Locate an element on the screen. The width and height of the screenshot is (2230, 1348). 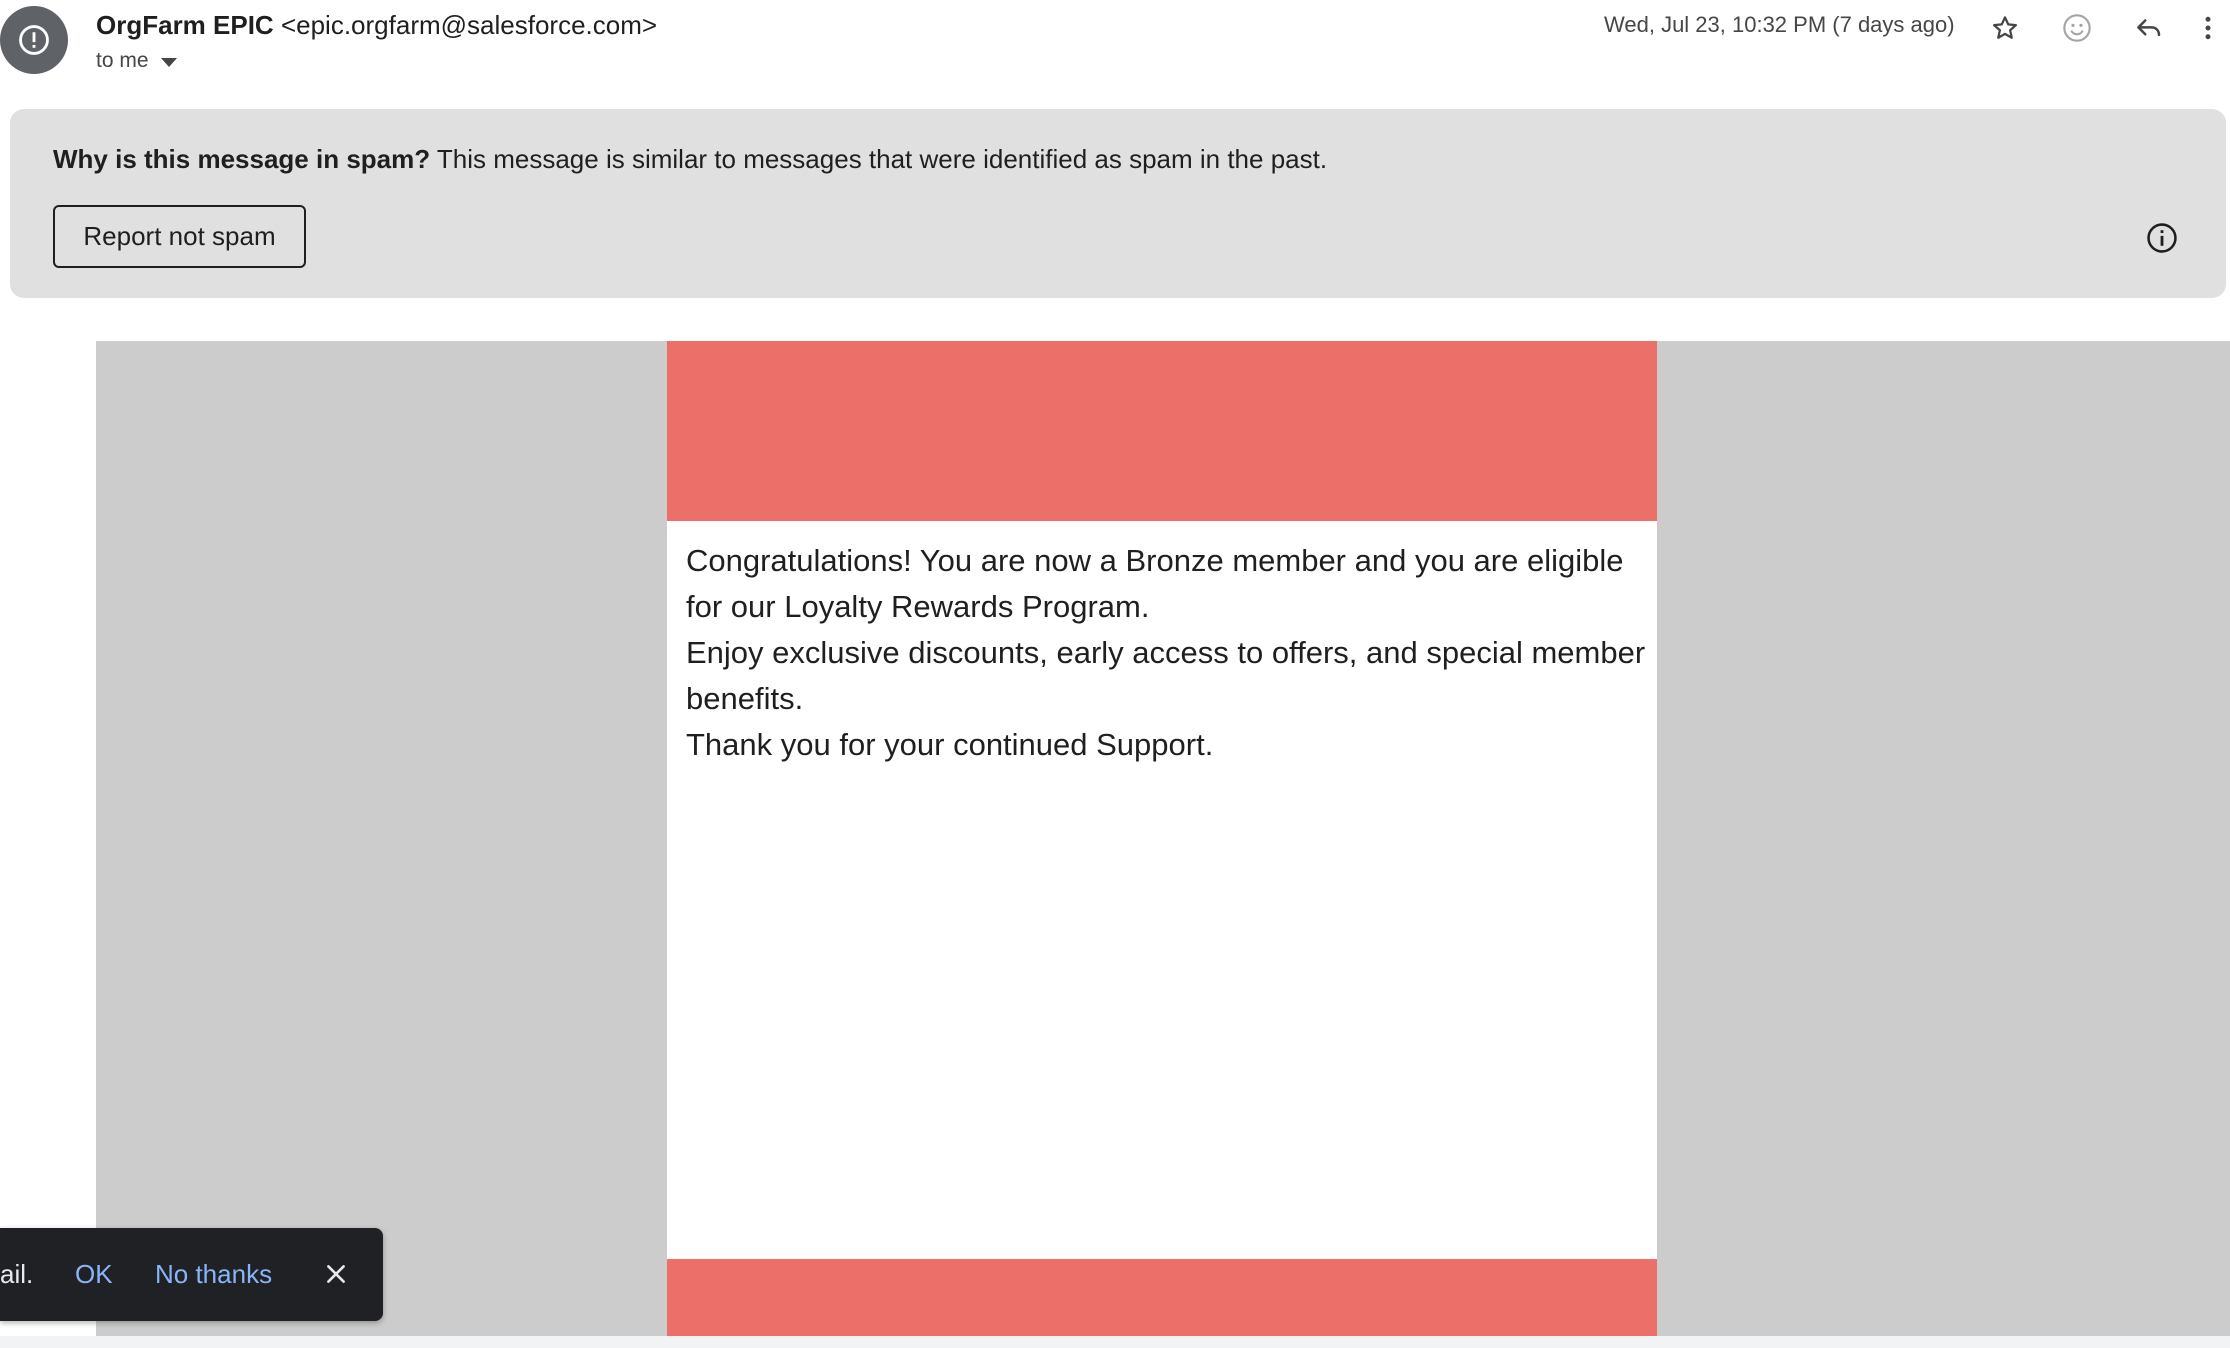
spam-info-button is located at coordinates (2162, 238).